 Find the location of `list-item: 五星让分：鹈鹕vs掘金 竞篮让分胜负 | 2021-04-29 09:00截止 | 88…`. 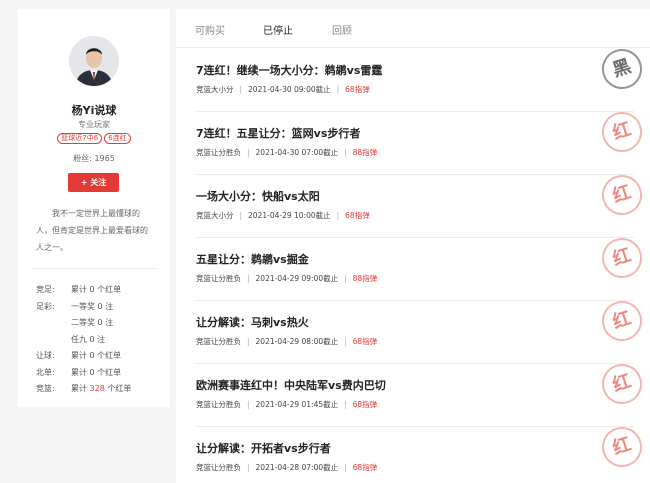

list-item: 五星让分：鹈鹕vs掘金 竞篮让分胜负 | 2021-04-29 09:00截止 | 88… is located at coordinates (421, 266).